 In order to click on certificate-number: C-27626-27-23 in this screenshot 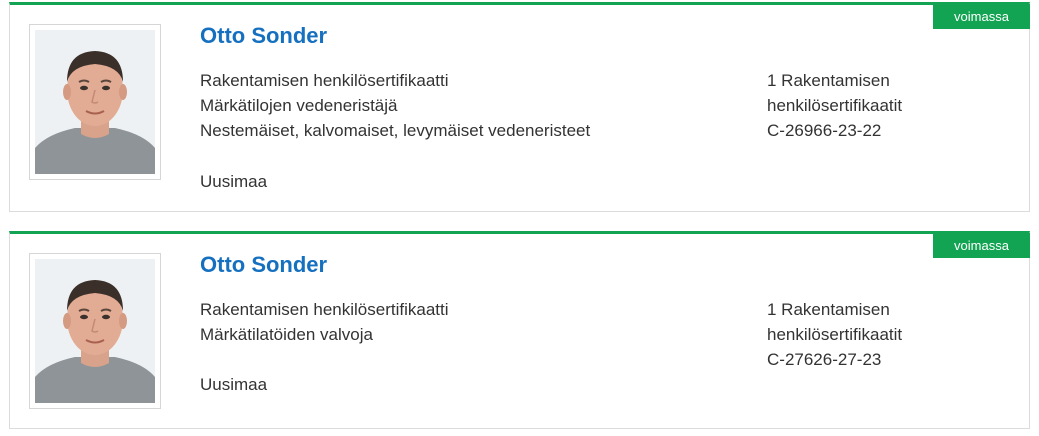, I will do `click(824, 359)`.